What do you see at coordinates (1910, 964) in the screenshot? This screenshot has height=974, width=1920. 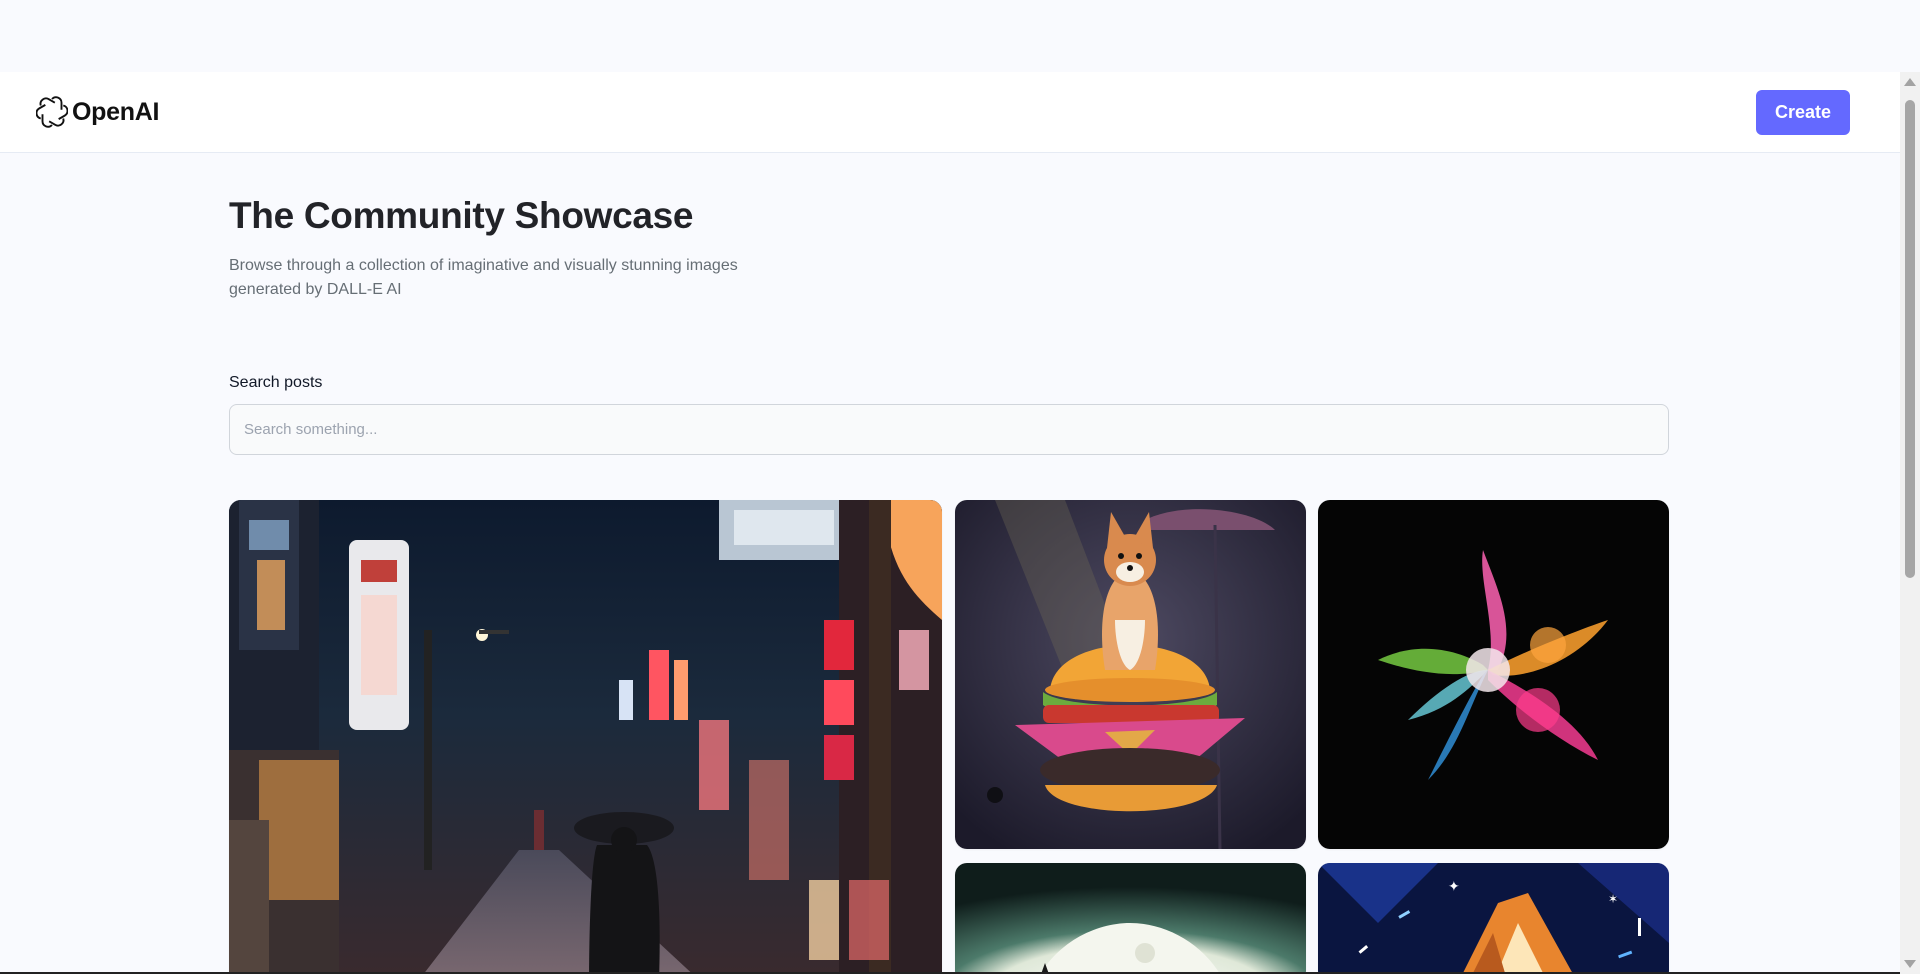 I see `scroll-down-arrow-icon` at bounding box center [1910, 964].